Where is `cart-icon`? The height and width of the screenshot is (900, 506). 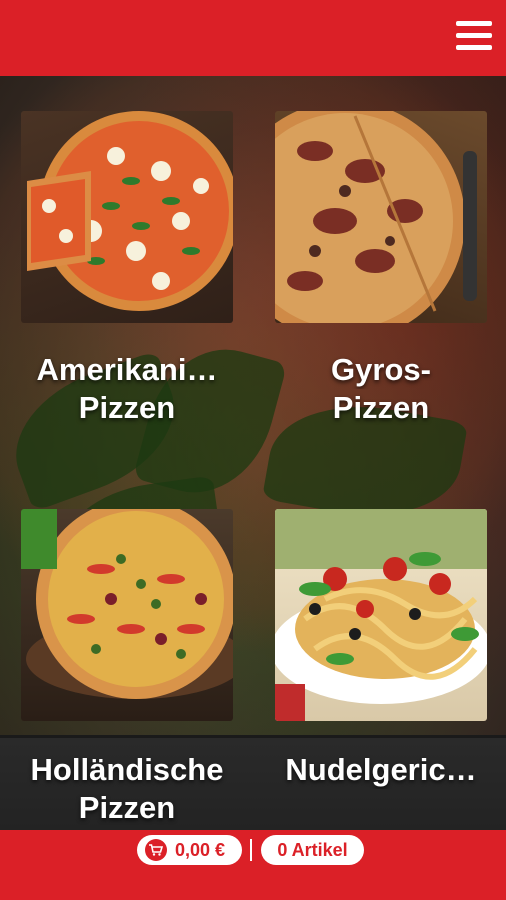
cart-icon is located at coordinates (156, 850).